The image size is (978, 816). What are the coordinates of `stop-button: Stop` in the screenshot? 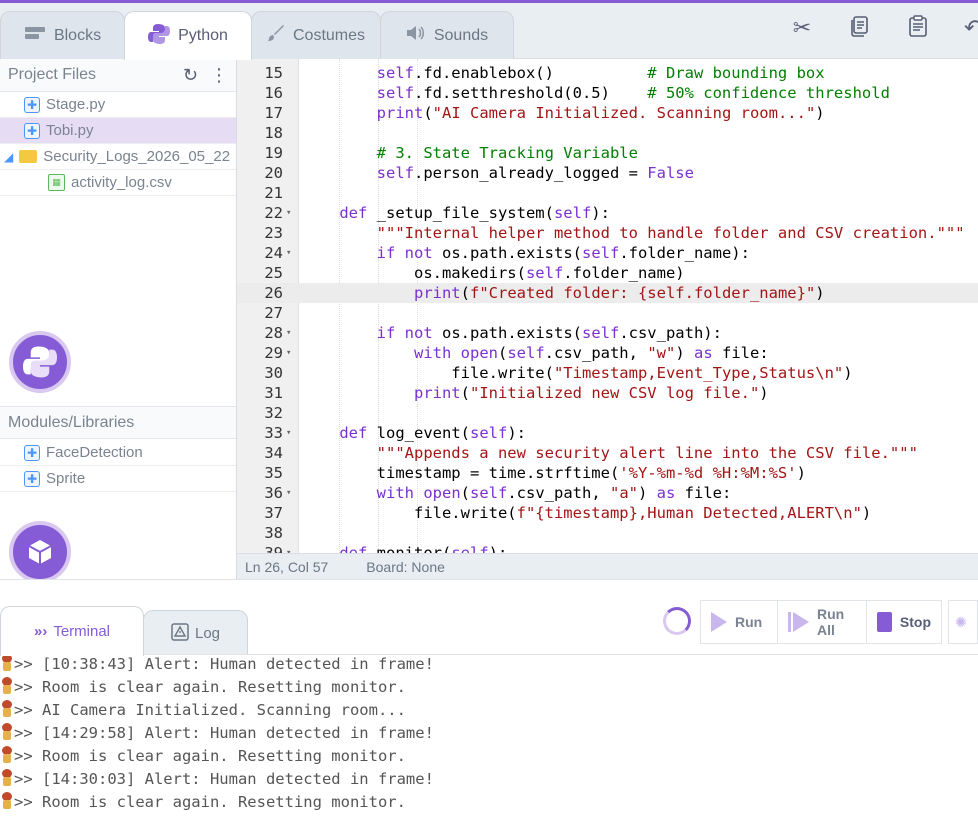 It's located at (904, 622).